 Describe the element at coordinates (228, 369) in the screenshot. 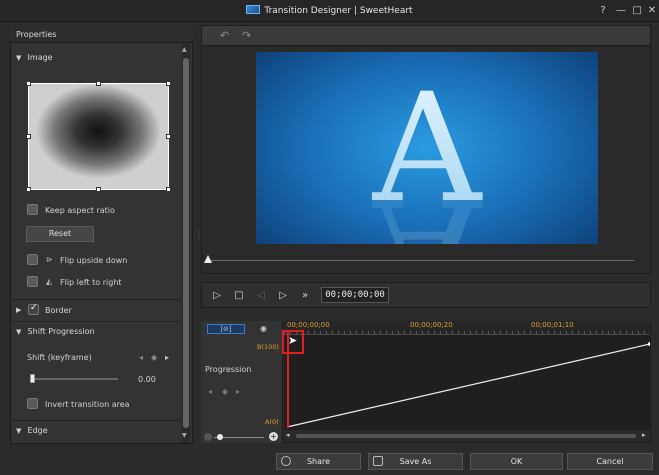

I see `progression-track-label: Progression` at that location.